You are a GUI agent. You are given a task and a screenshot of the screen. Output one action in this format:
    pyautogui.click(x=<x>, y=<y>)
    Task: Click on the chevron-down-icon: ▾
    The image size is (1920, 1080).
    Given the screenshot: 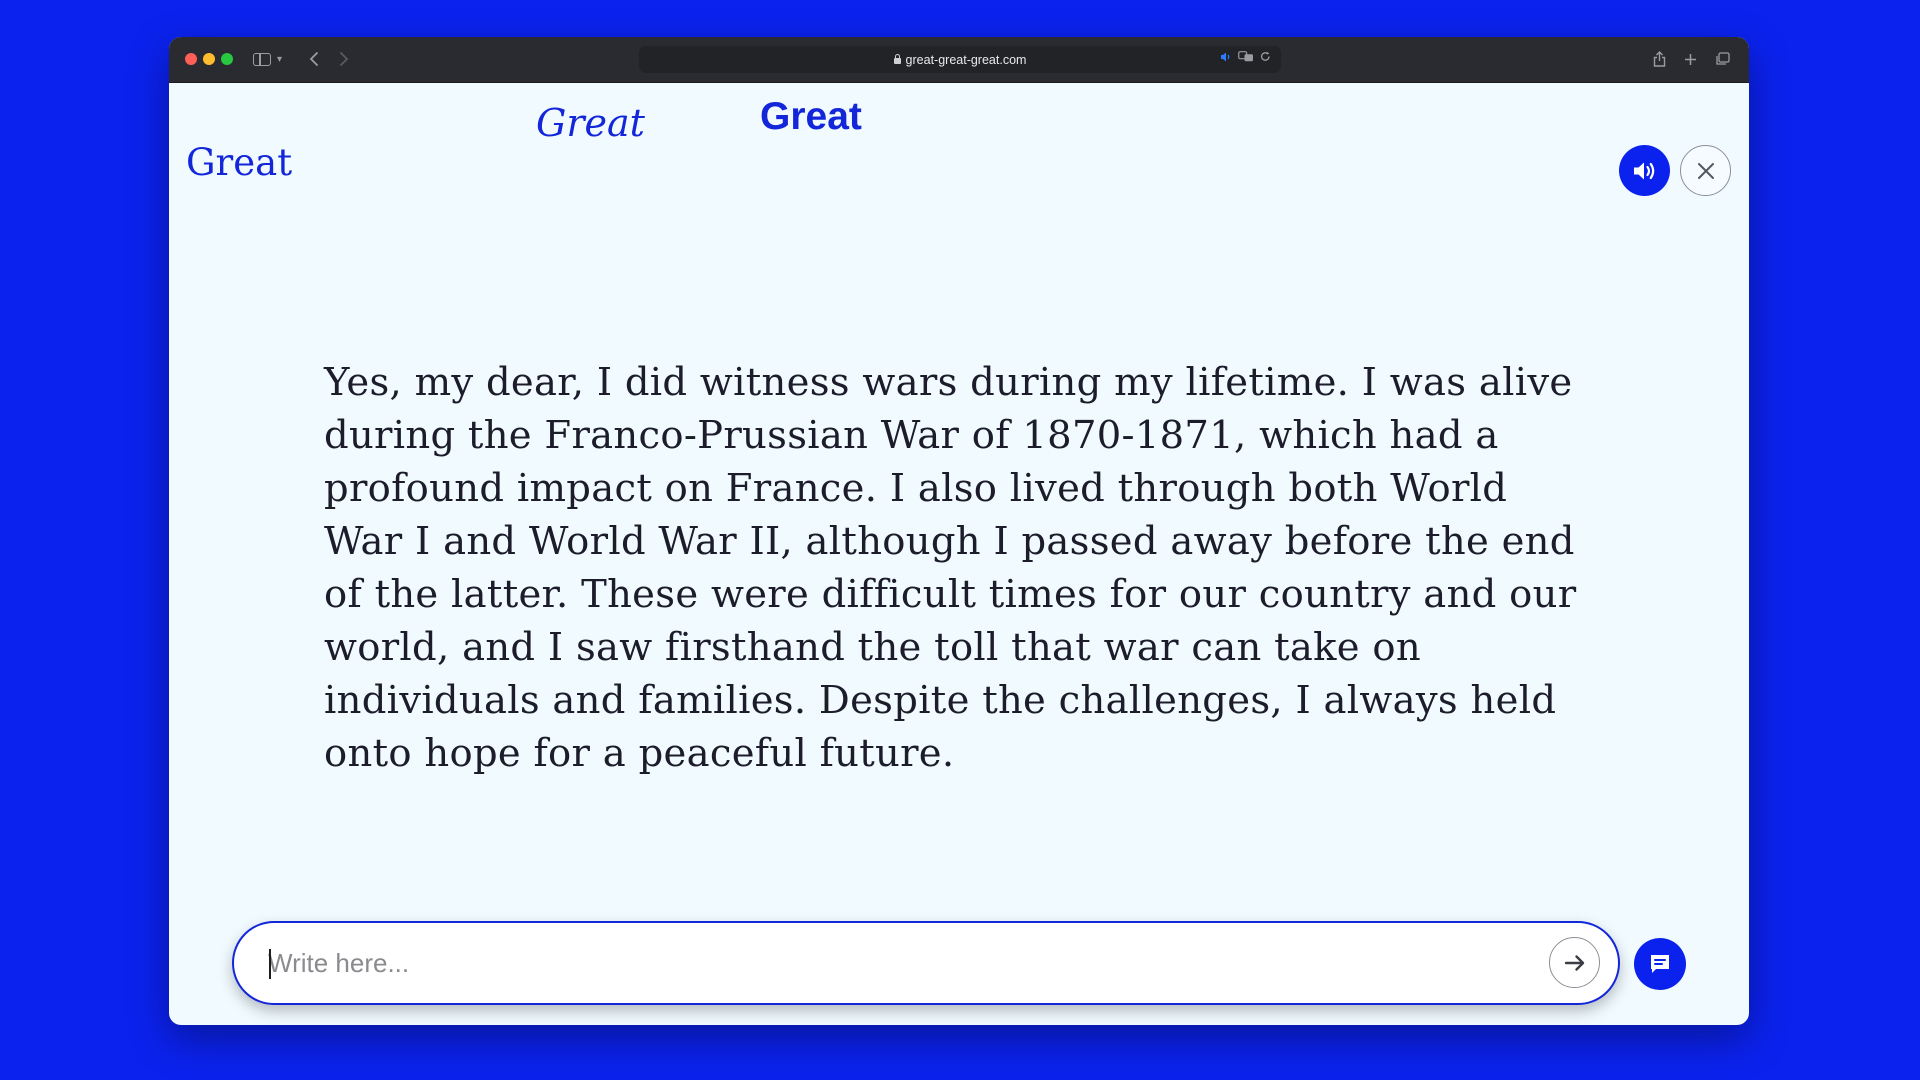 What is the action you would take?
    pyautogui.click(x=279, y=59)
    